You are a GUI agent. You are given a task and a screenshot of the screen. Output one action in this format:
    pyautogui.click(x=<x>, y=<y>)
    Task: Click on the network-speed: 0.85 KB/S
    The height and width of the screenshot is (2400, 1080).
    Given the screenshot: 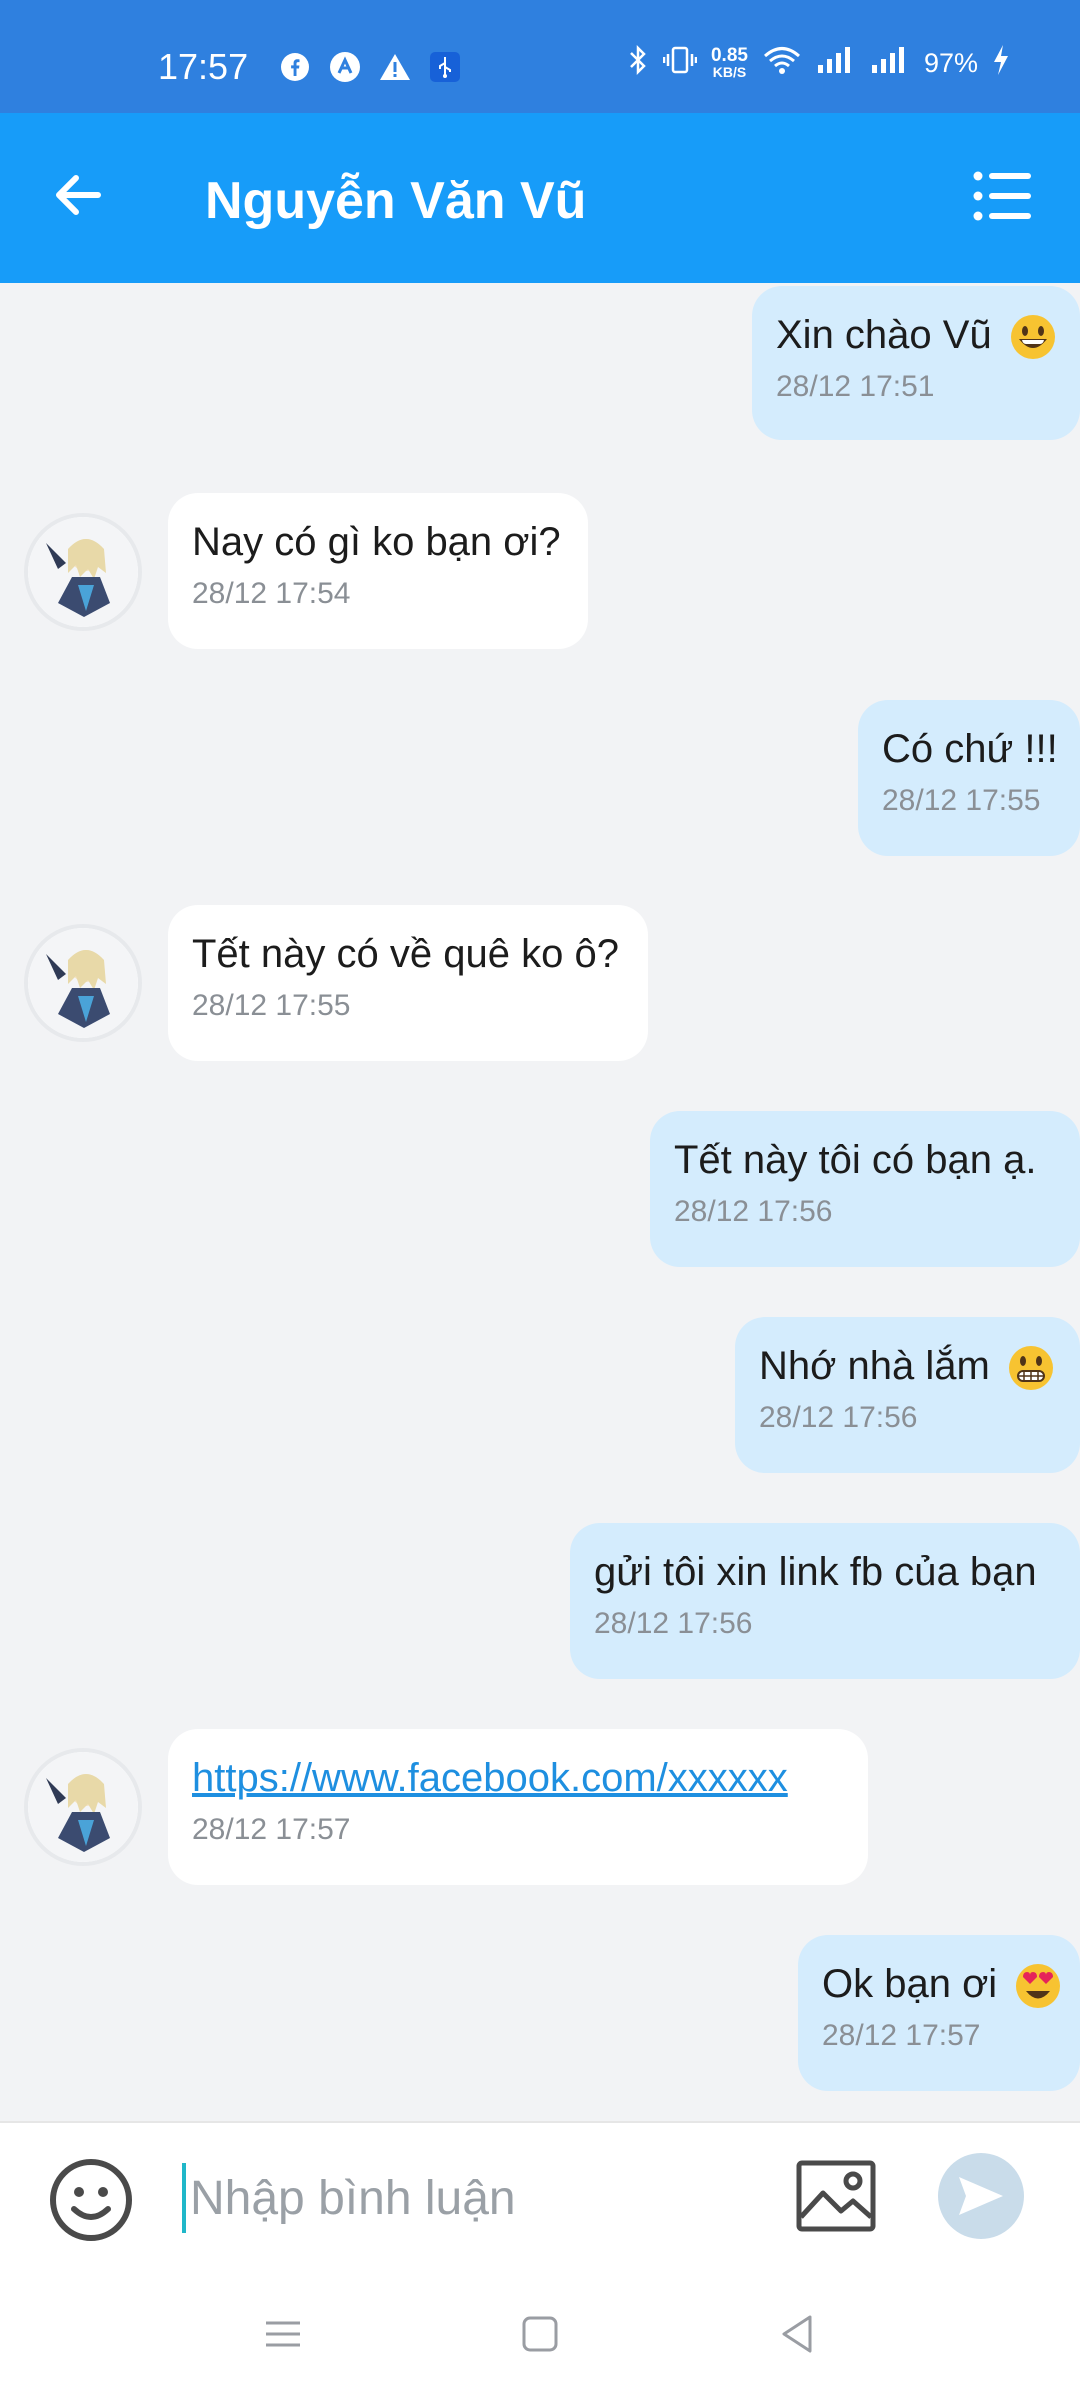 What is the action you would take?
    pyautogui.click(x=729, y=62)
    